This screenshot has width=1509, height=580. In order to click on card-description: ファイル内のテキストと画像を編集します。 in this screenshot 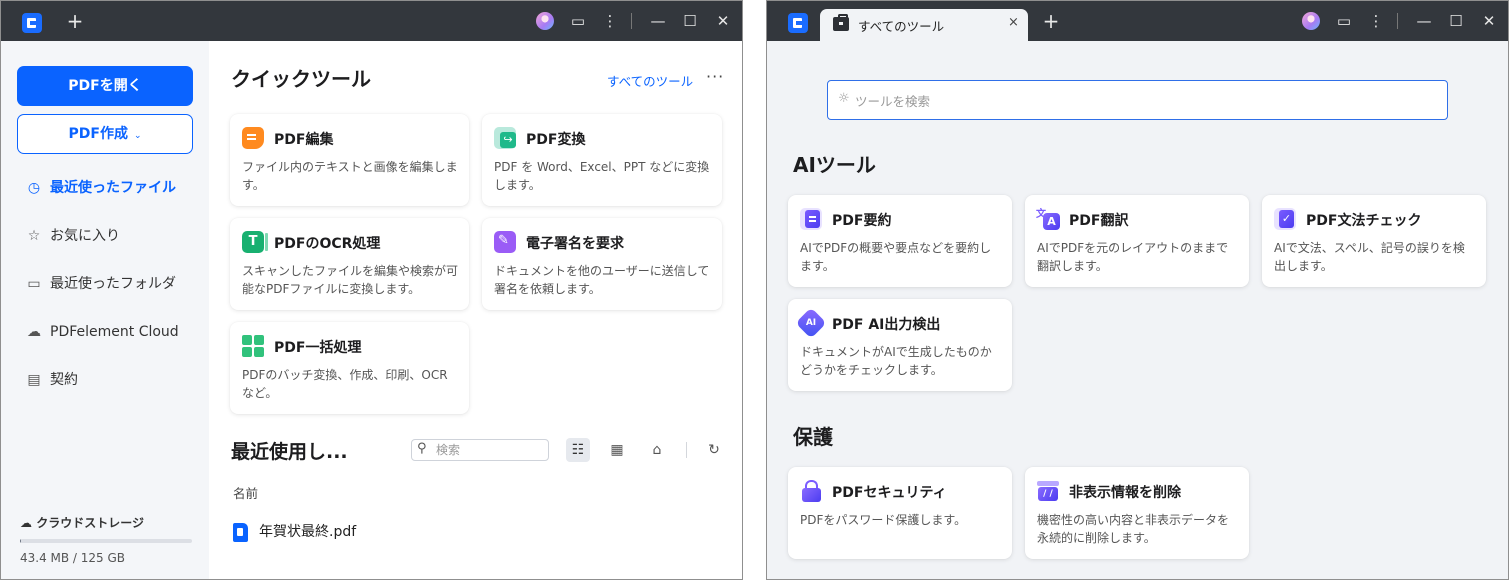, I will do `click(350, 176)`.